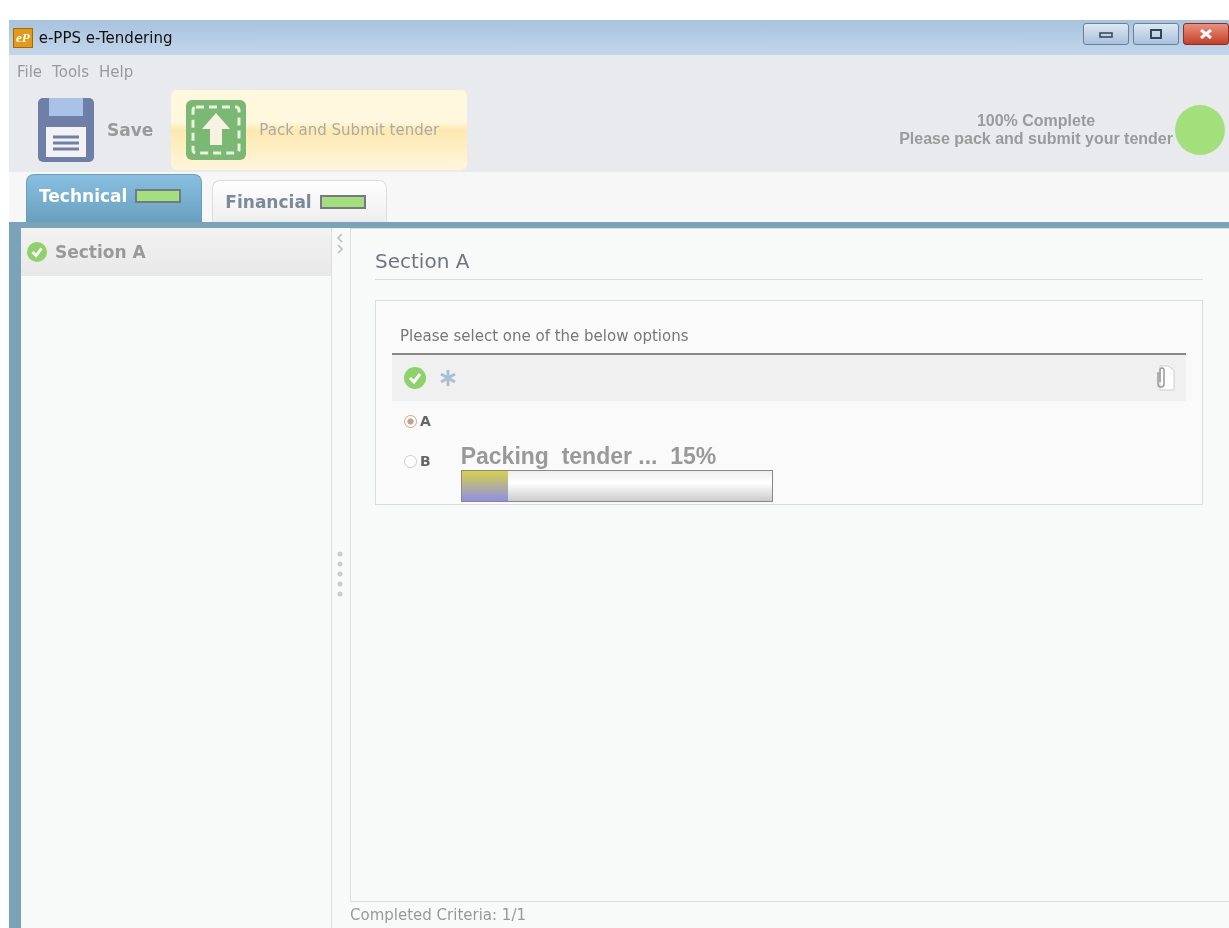 The height and width of the screenshot is (928, 1229). I want to click on close-icon, so click(1206, 34).